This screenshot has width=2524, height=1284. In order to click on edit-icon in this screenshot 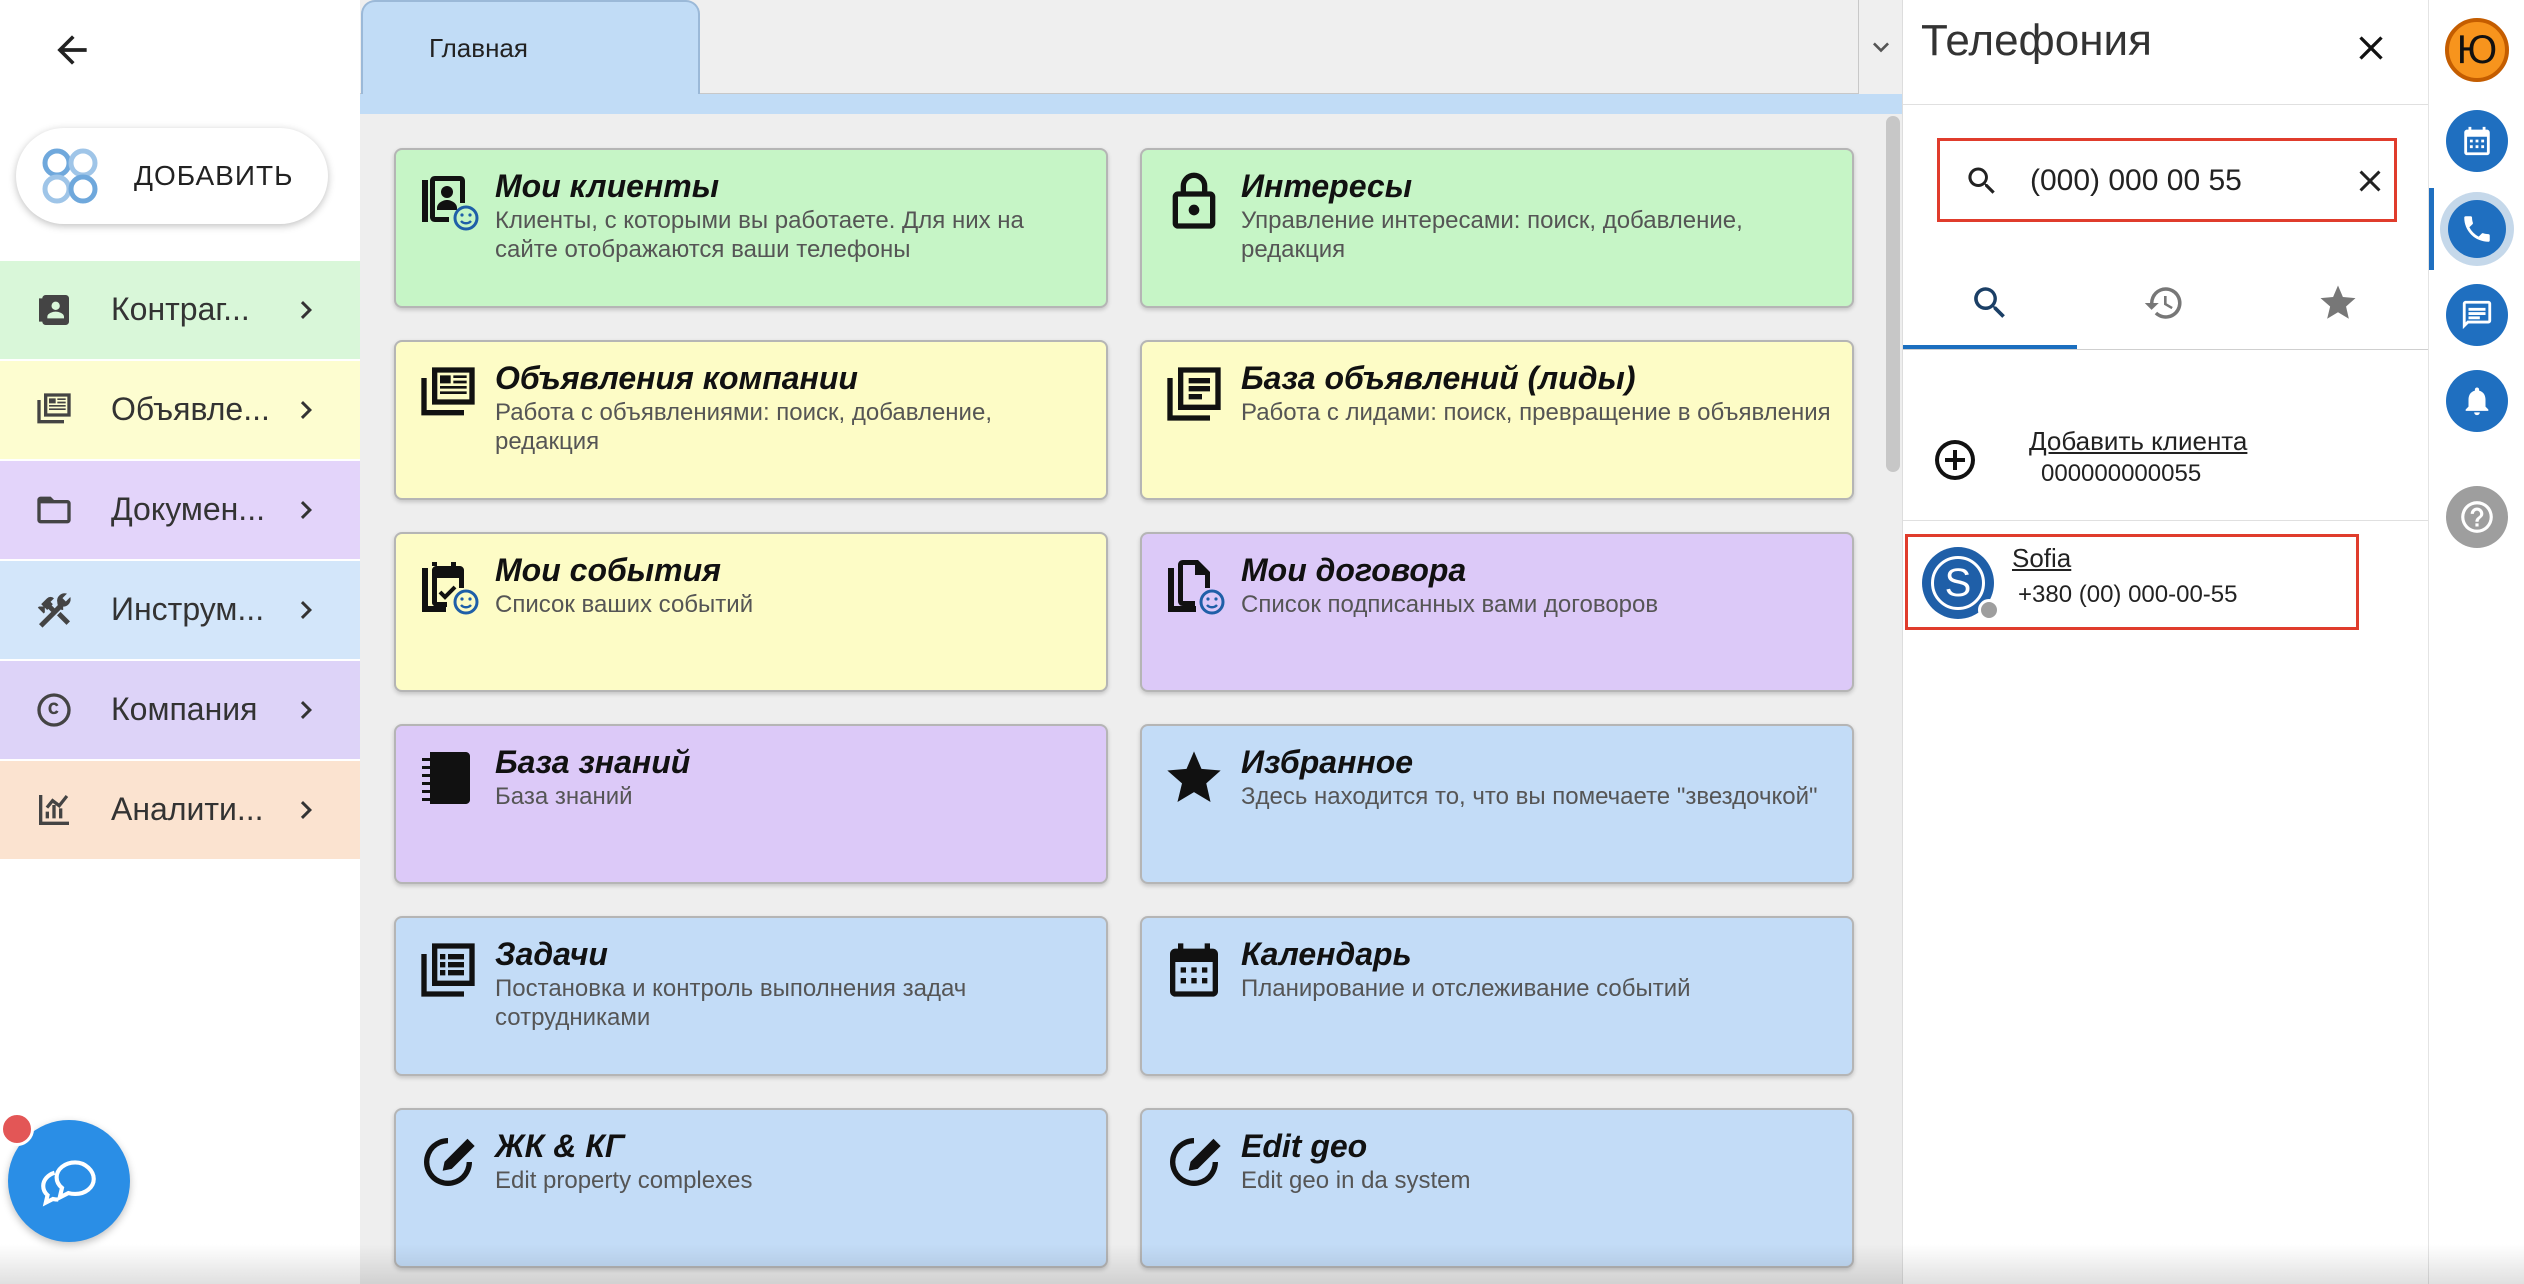, I will do `click(1195, 1162)`.